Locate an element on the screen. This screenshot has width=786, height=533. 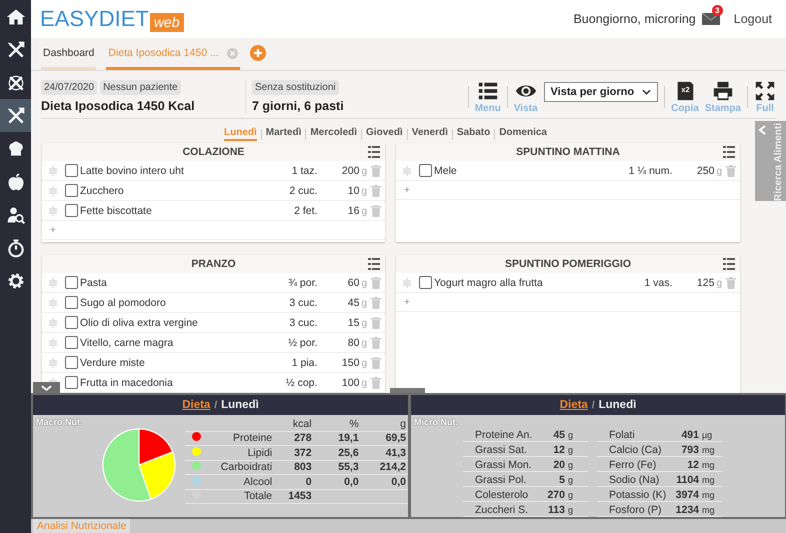
mail-icon is located at coordinates (711, 19).